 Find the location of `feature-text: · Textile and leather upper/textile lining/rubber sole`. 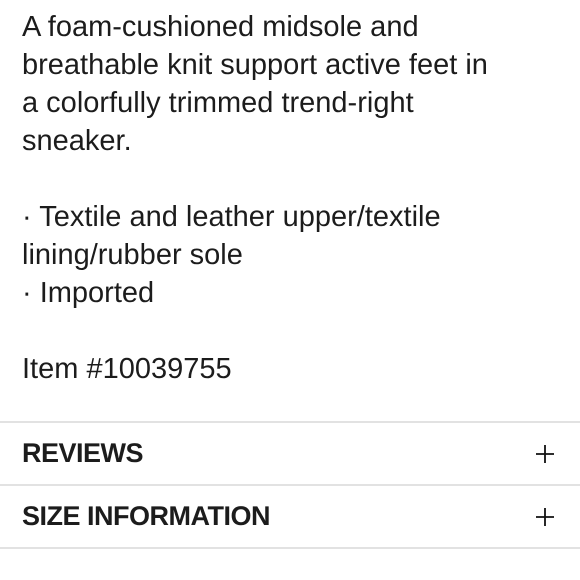

feature-text: · Textile and leather upper/textile lining/rubber sole is located at coordinates (231, 236).